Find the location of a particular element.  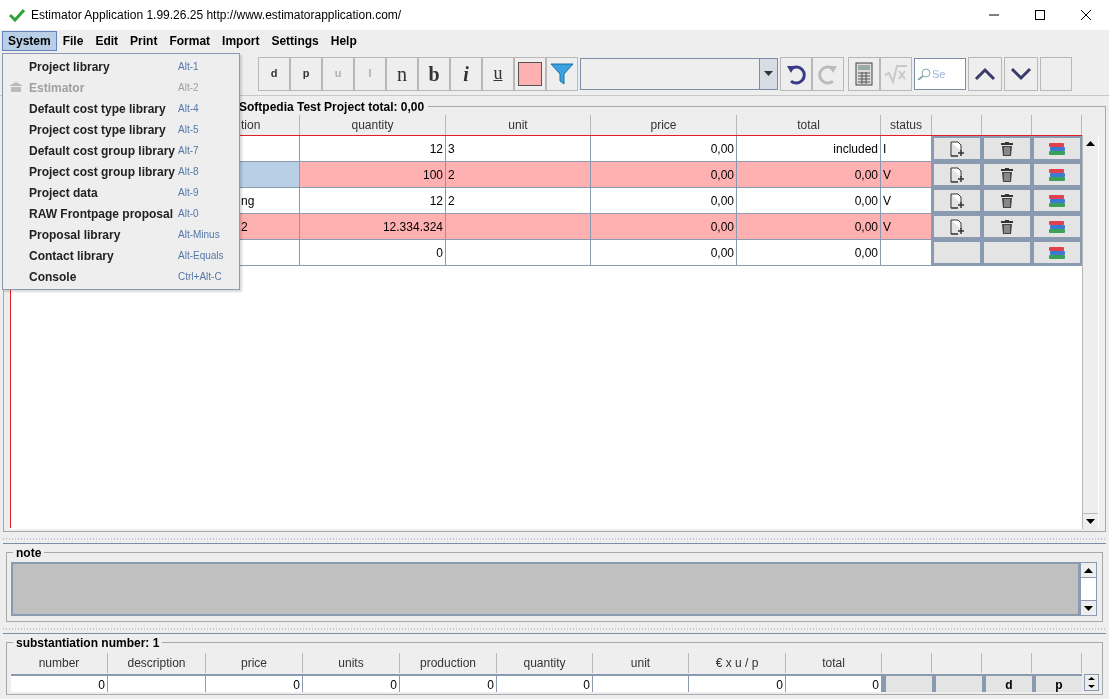

shortcut-text: Alt-5 is located at coordinates (188, 130).